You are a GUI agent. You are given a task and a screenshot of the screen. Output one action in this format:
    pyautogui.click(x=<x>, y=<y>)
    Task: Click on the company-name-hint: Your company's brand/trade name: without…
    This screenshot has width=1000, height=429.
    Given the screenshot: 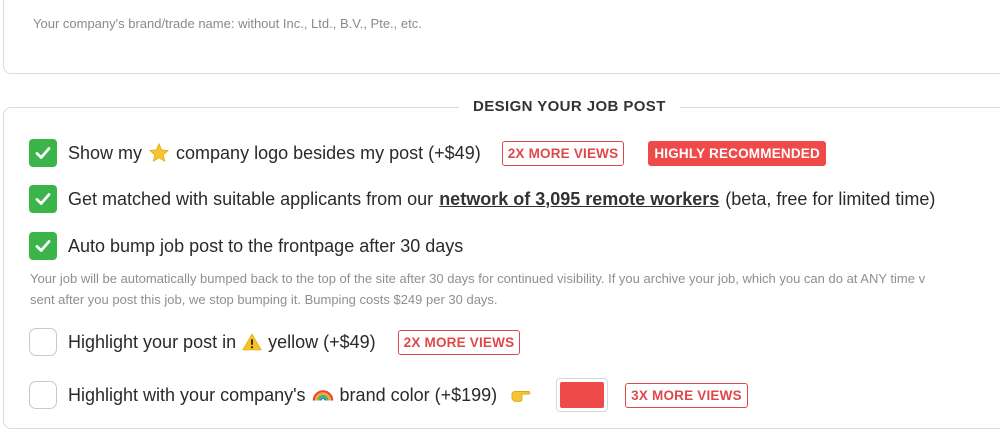 What is the action you would take?
    pyautogui.click(x=227, y=23)
    